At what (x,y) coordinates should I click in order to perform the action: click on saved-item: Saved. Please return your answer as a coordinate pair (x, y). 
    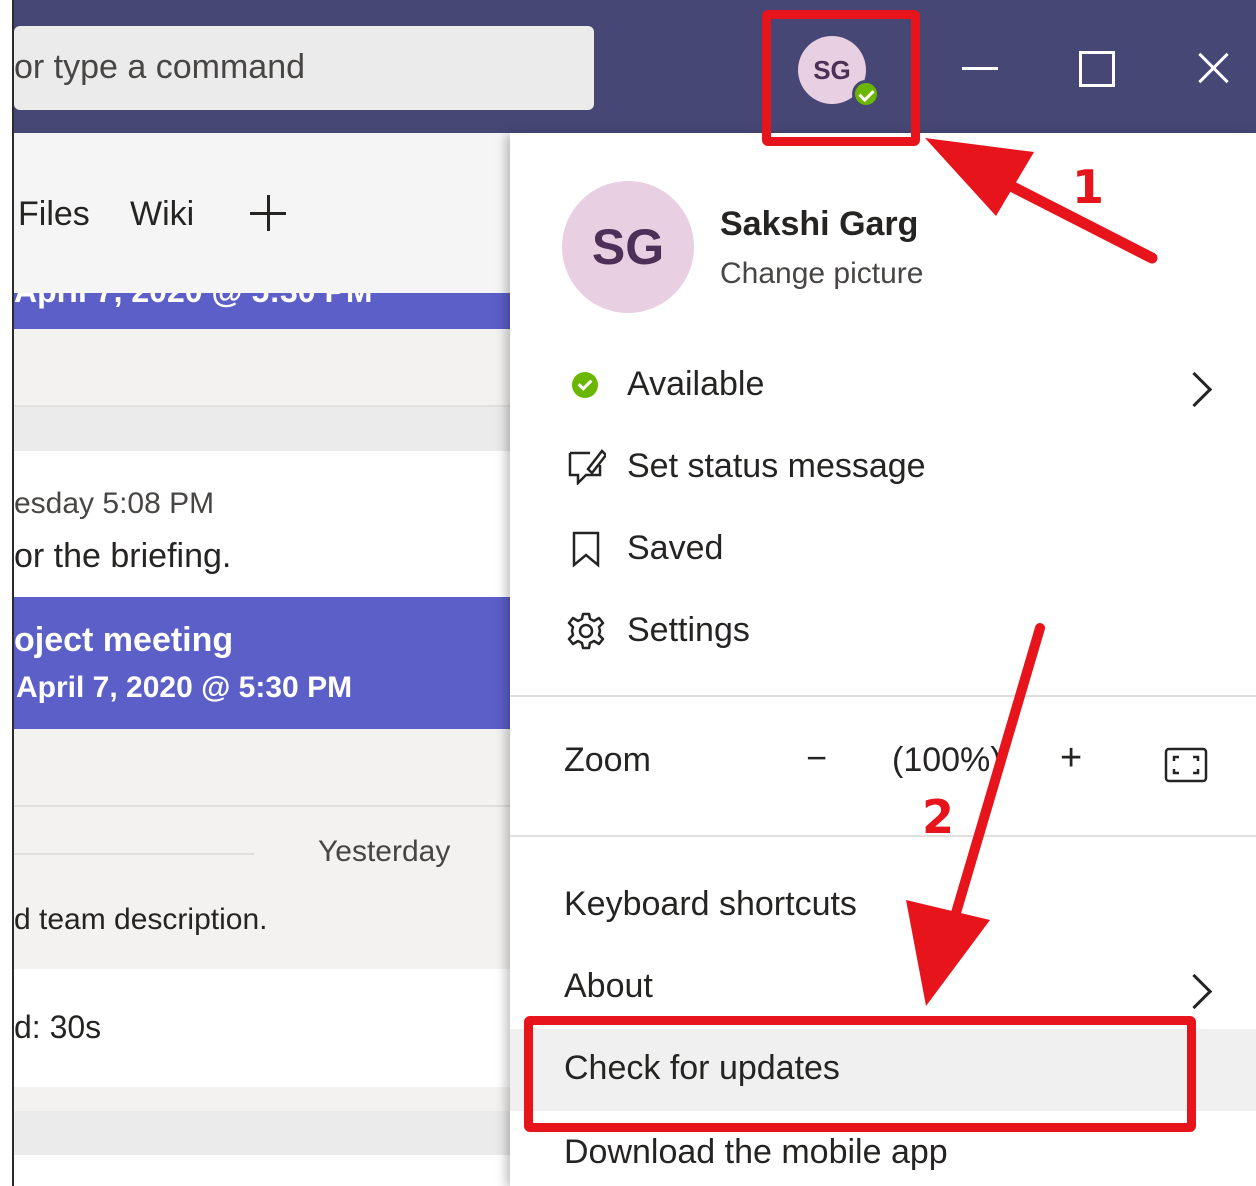
    Looking at the image, I should click on (883, 559).